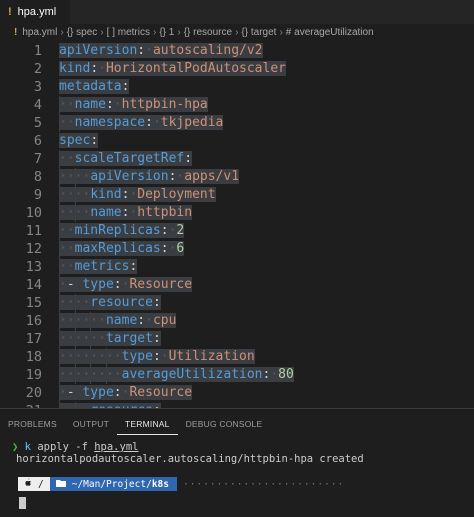  I want to click on prompt-path-current: k8s, so click(160, 484).